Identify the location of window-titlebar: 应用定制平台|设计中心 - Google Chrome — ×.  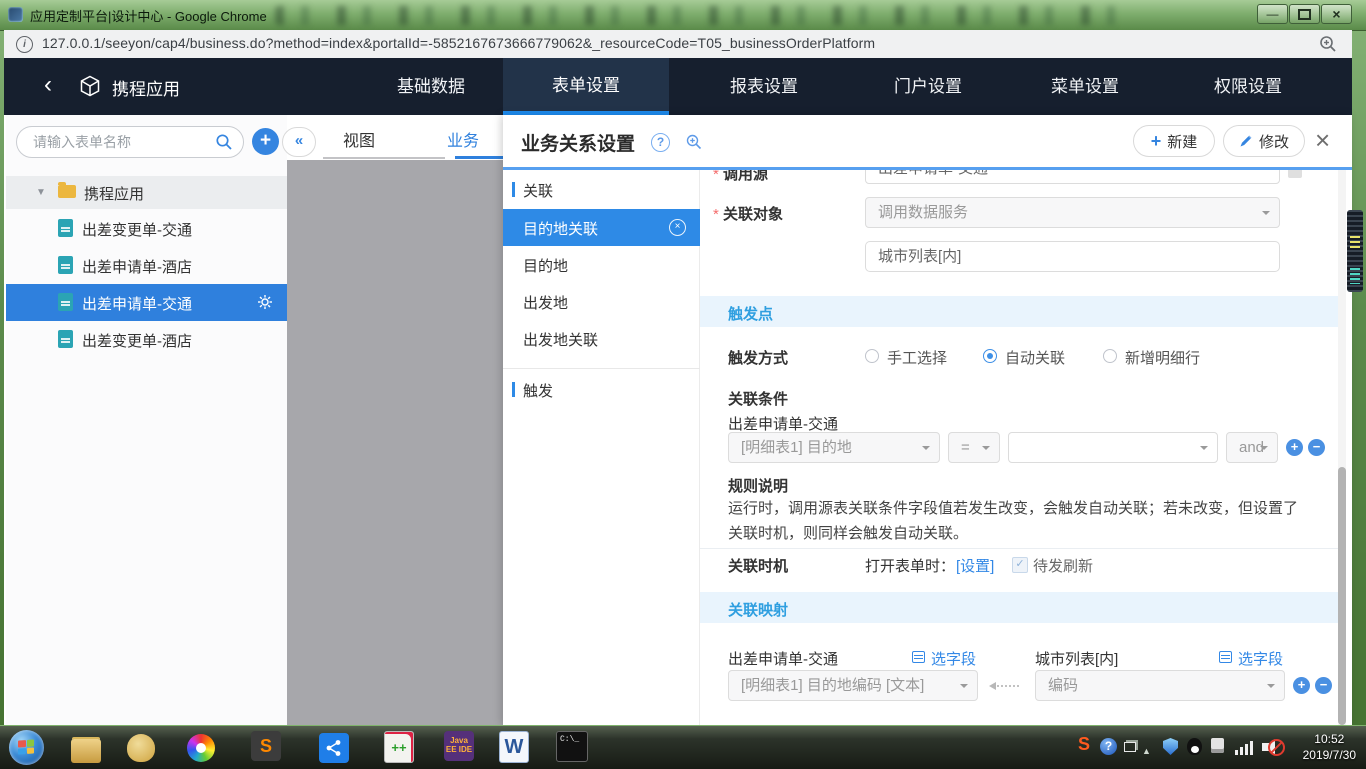
(683, 15).